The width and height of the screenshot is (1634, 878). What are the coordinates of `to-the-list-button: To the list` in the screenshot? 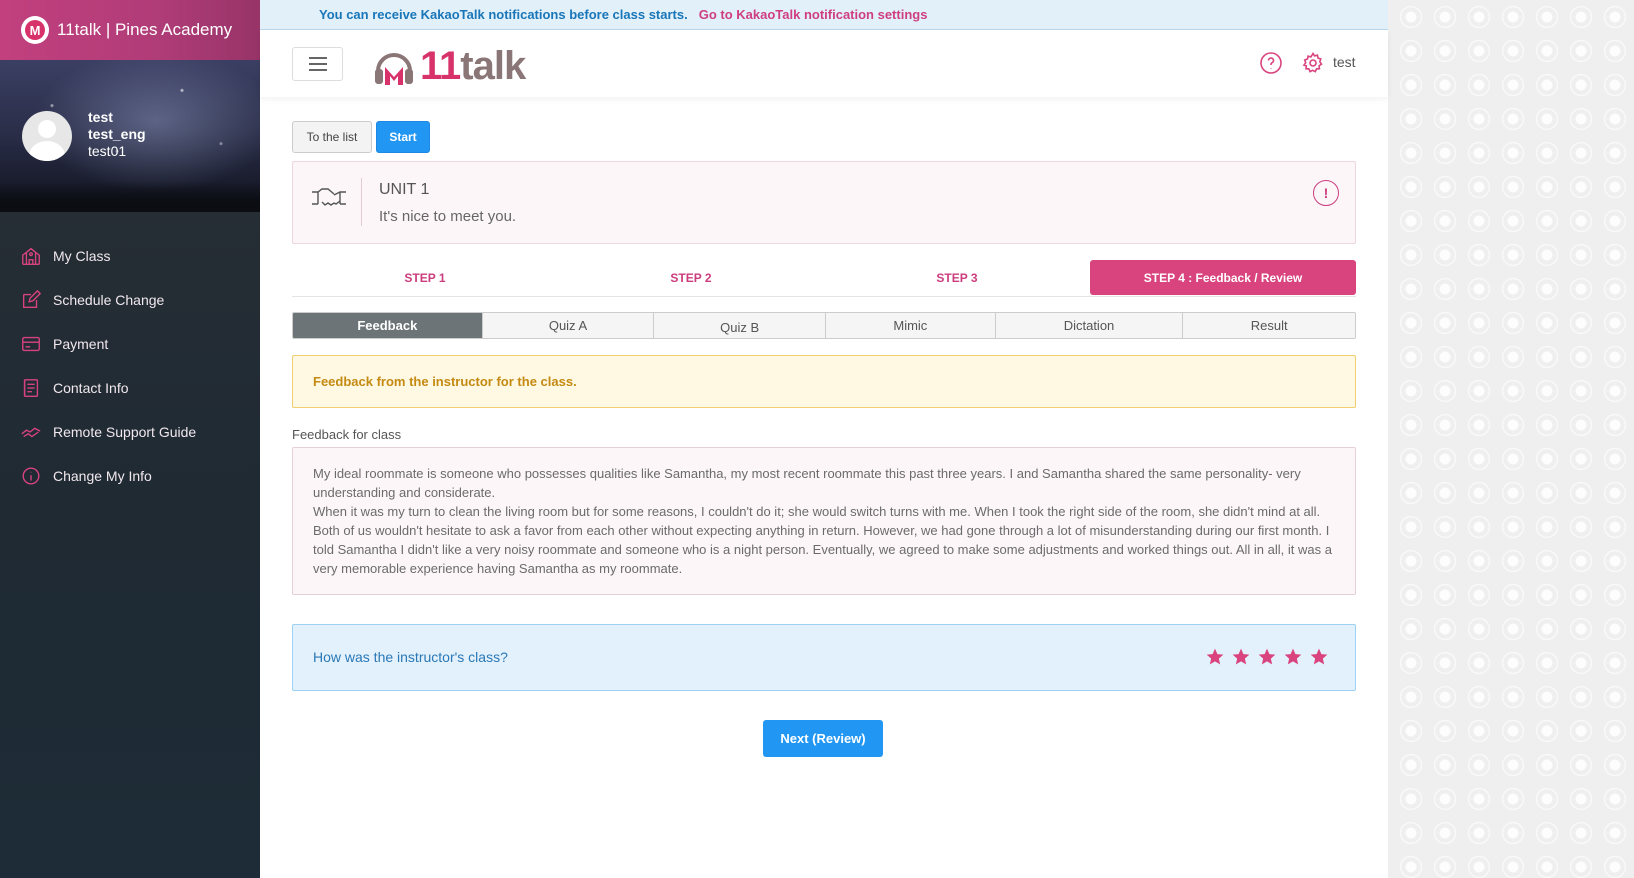 It's located at (332, 137).